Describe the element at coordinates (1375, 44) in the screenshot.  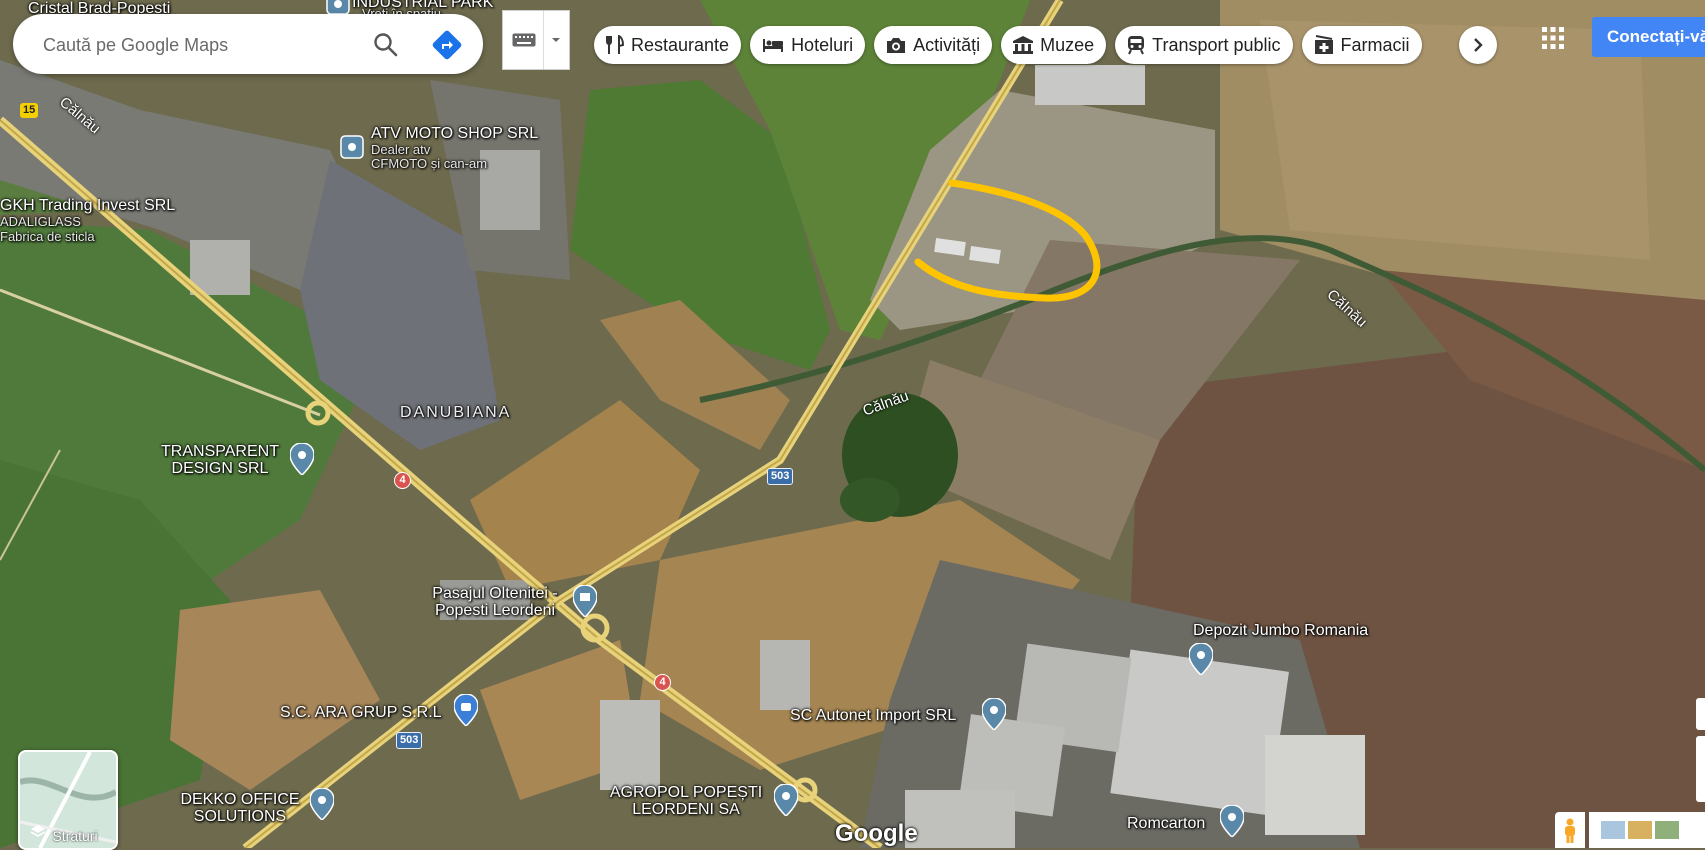
I see `chip-label: Farmacii` at that location.